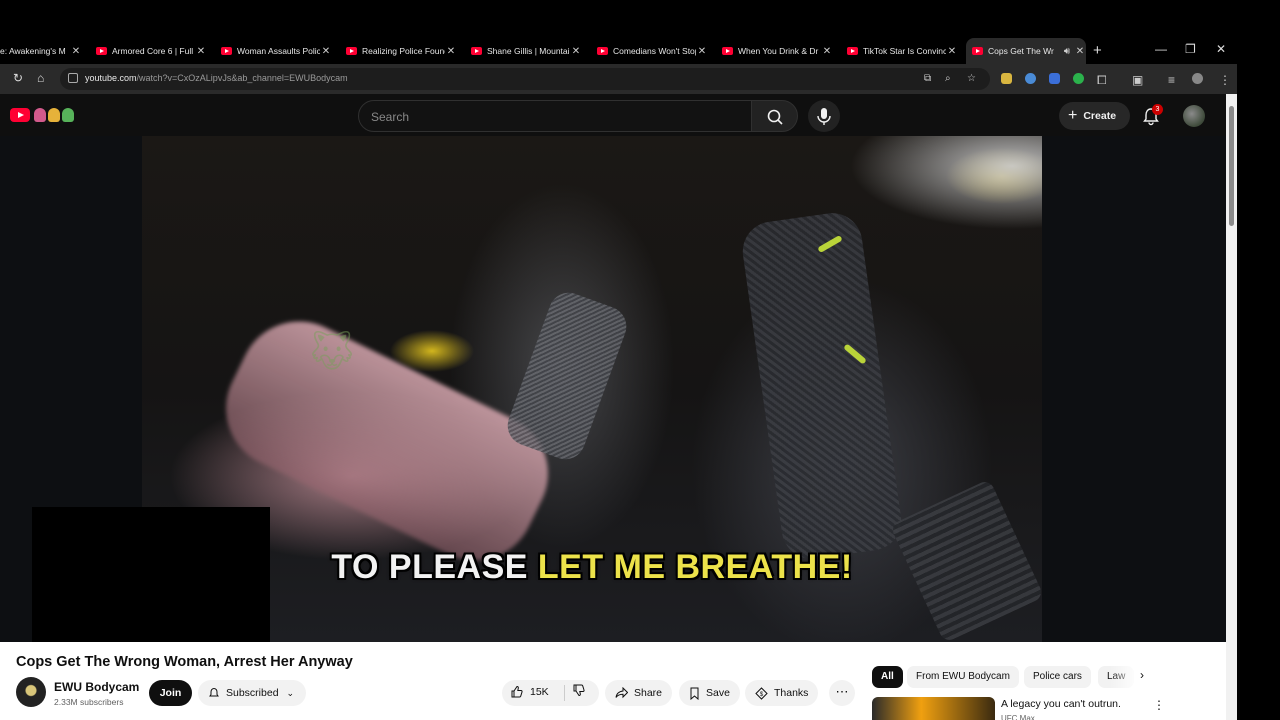 Image resolution: width=1280 pixels, height=720 pixels. What do you see at coordinates (1061, 704) in the screenshot?
I see `recommendation-title: A legacy you can't outrun.` at bounding box center [1061, 704].